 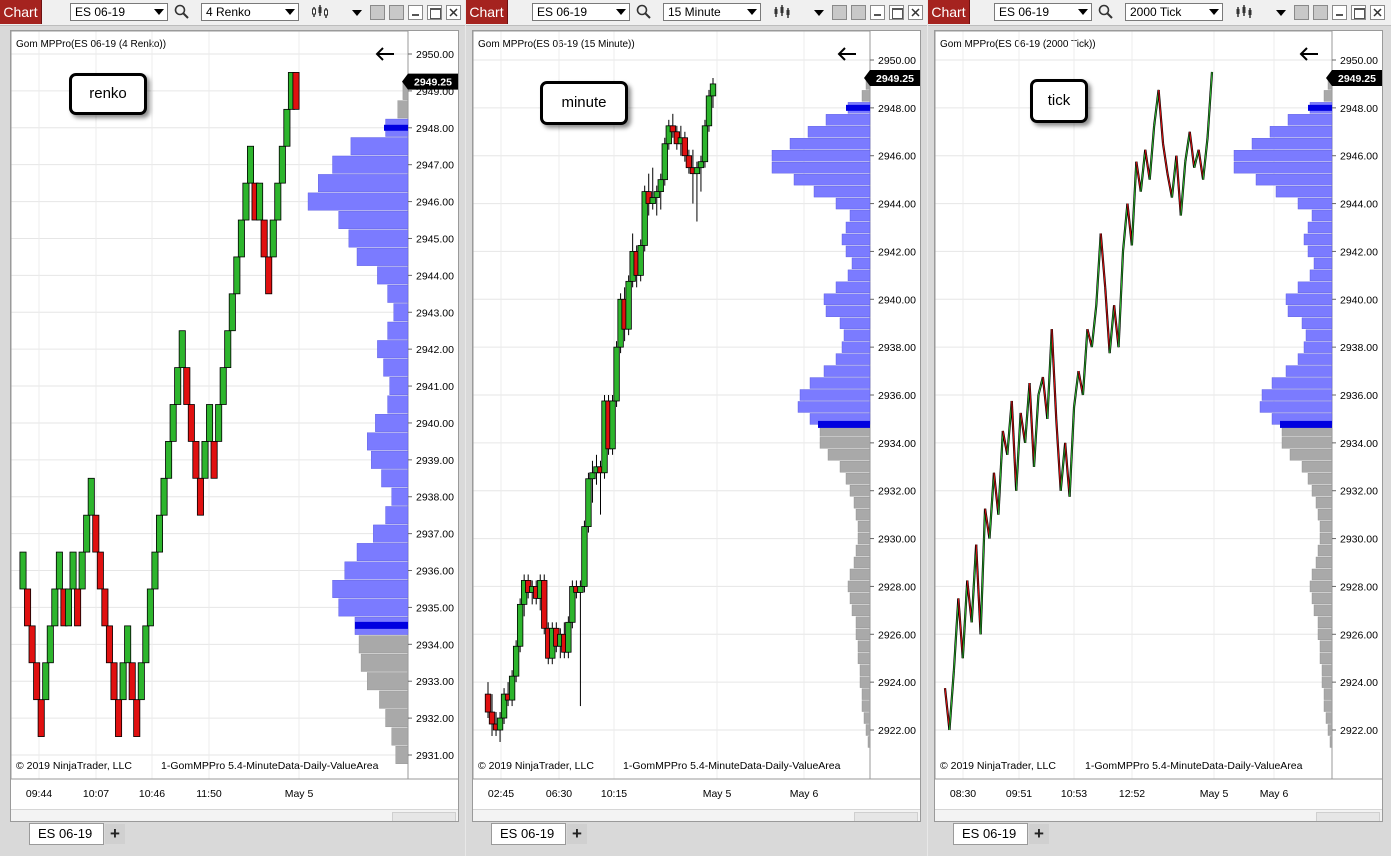 What do you see at coordinates (897, 109) in the screenshot?
I see `y-tick-label: 2948.00` at bounding box center [897, 109].